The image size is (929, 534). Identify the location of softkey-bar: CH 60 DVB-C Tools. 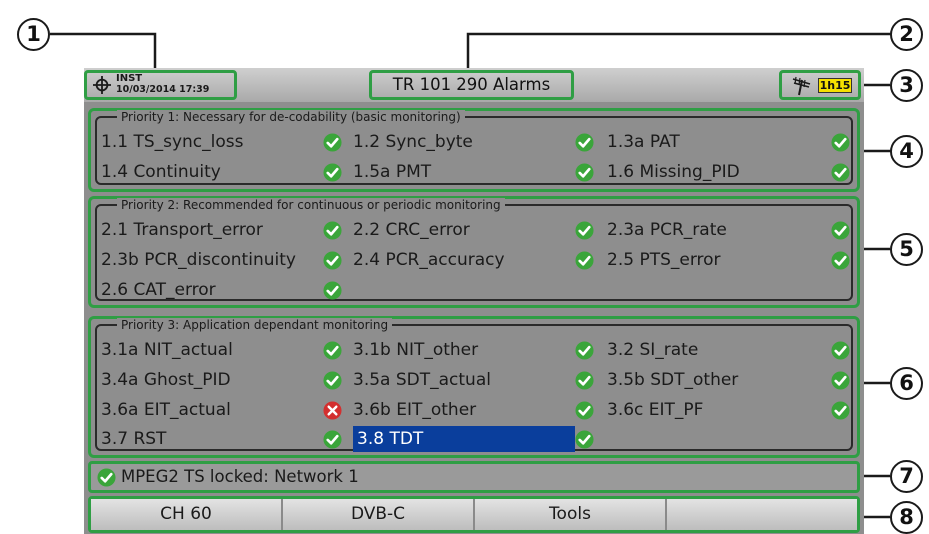
(474, 514).